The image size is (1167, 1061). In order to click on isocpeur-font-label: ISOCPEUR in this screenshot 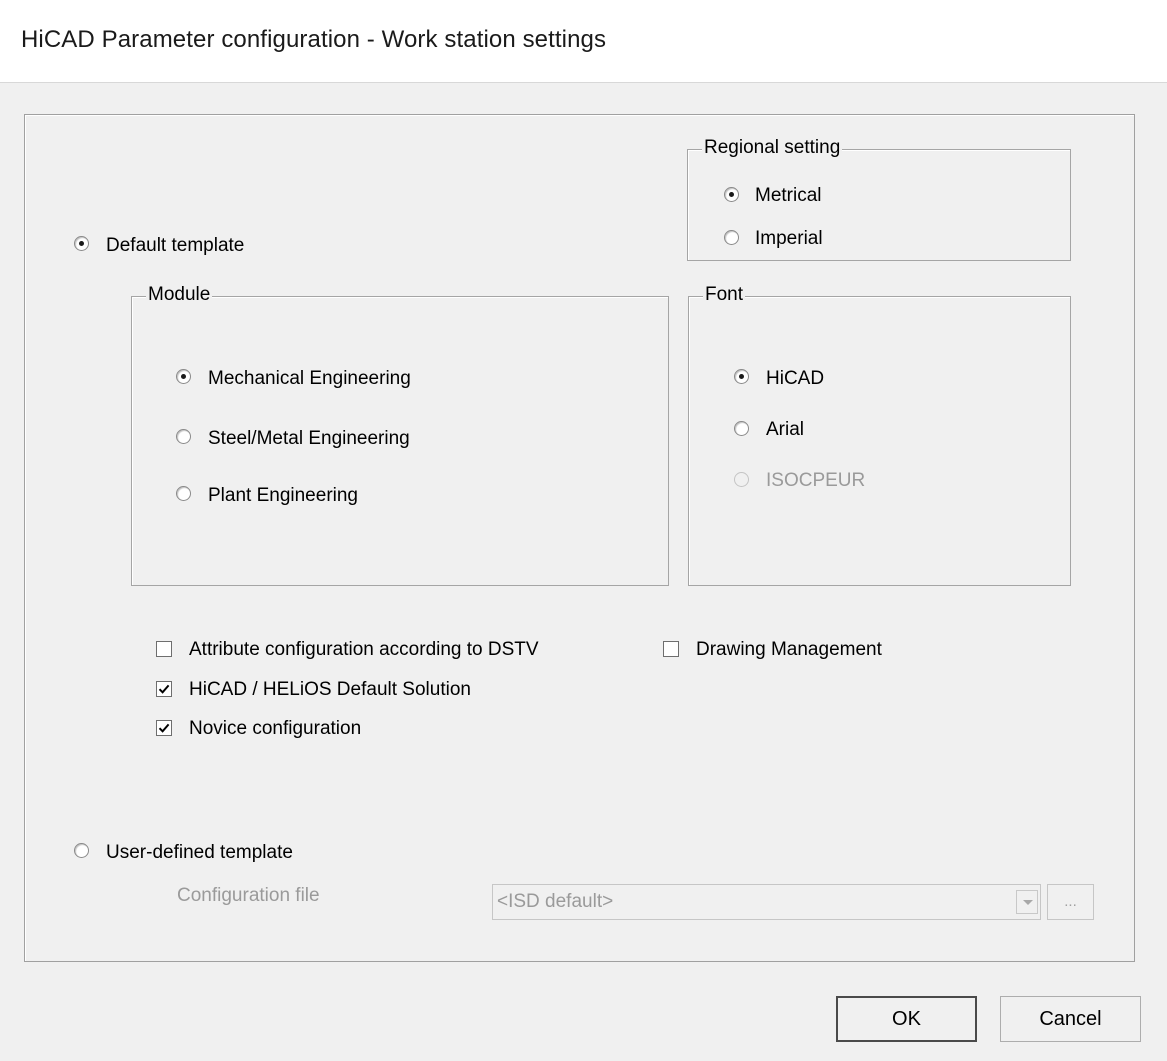, I will do `click(816, 480)`.